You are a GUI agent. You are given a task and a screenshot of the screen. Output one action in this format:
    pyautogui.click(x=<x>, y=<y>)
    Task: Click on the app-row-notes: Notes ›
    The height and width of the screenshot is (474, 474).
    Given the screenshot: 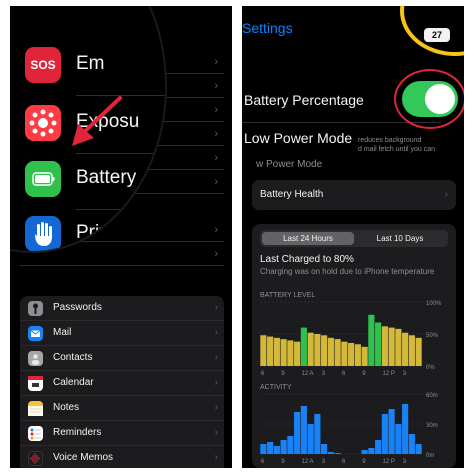 What is the action you would take?
    pyautogui.click(x=122, y=408)
    